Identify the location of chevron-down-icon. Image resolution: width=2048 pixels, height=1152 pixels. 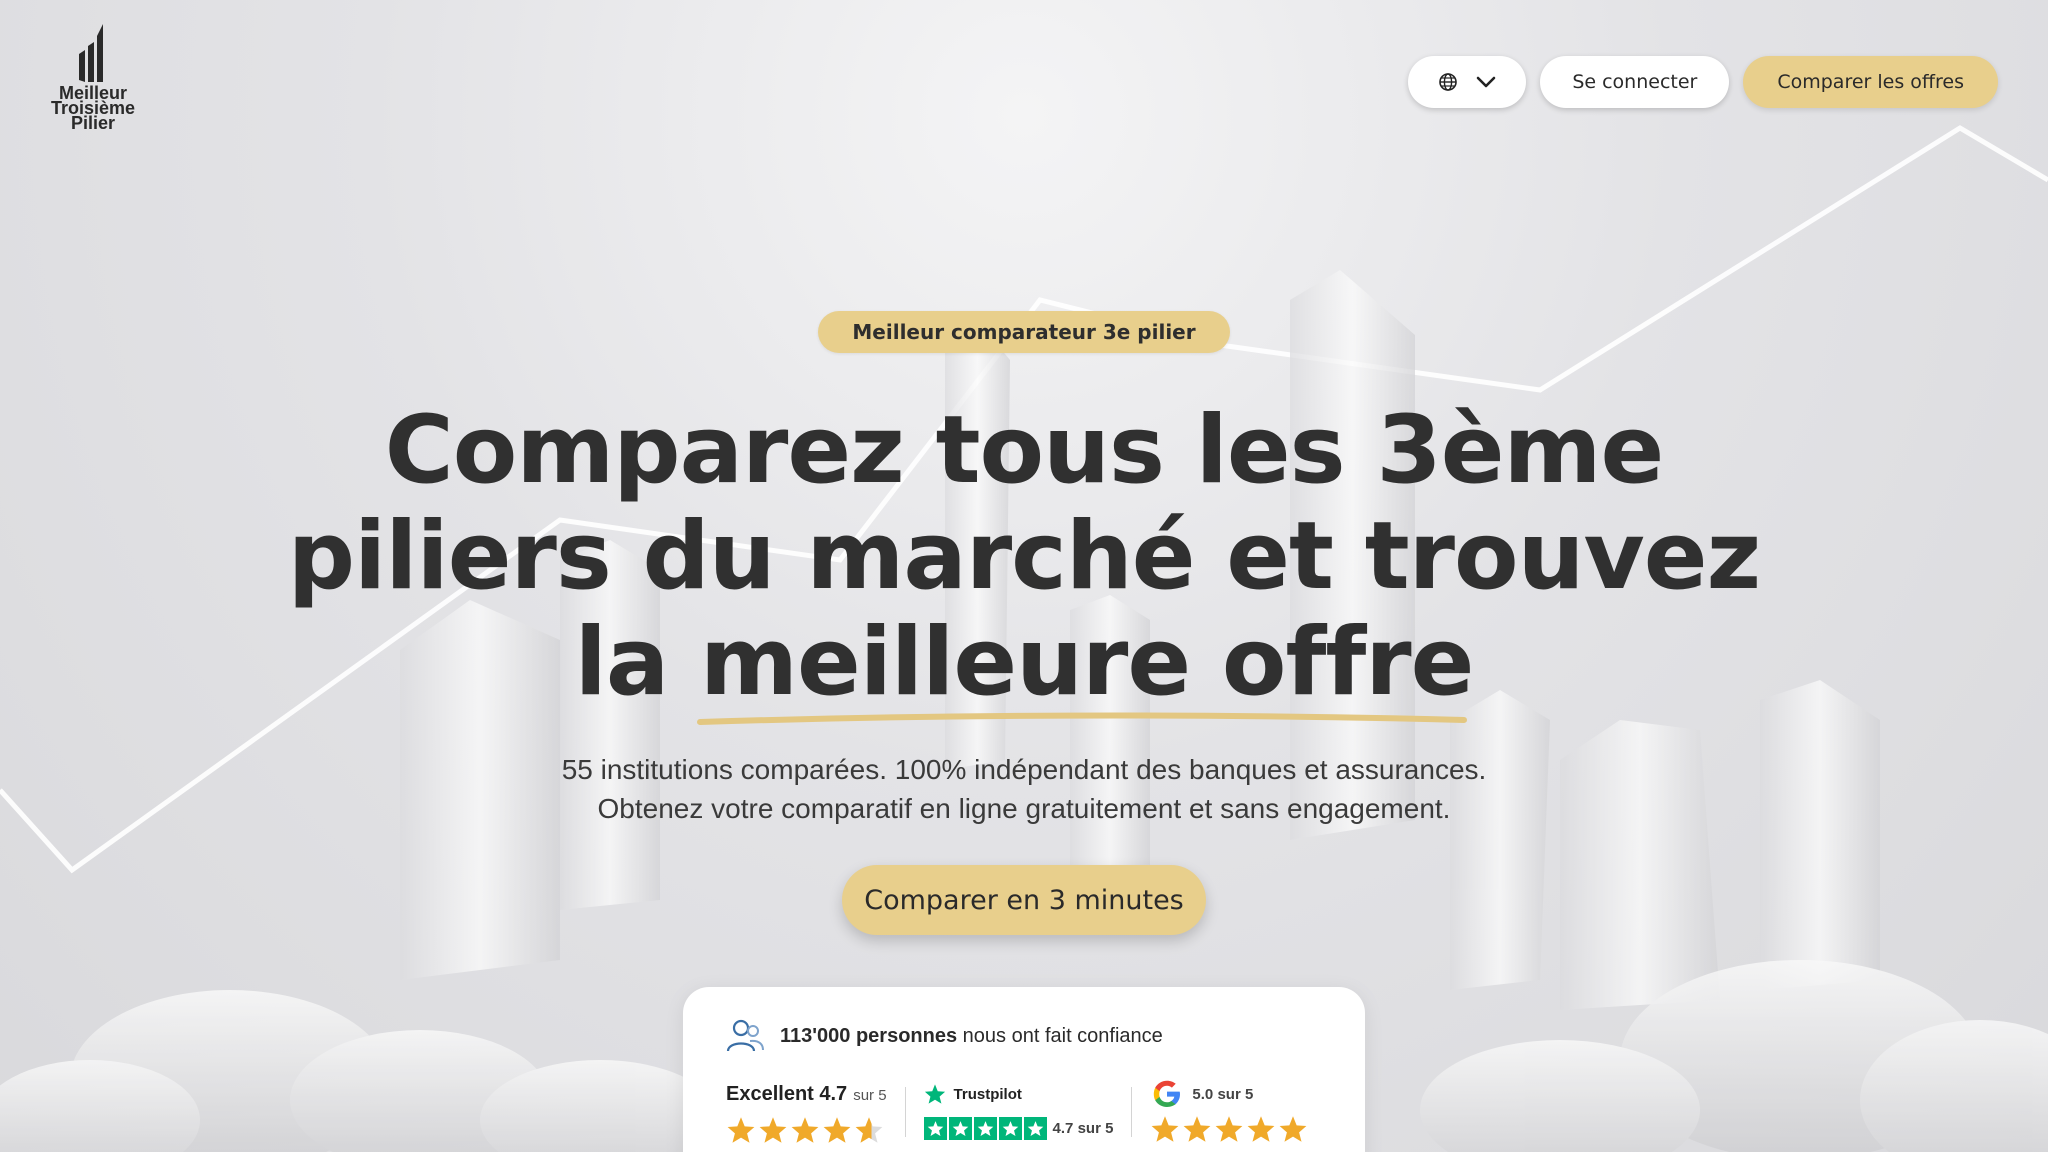
(1486, 82).